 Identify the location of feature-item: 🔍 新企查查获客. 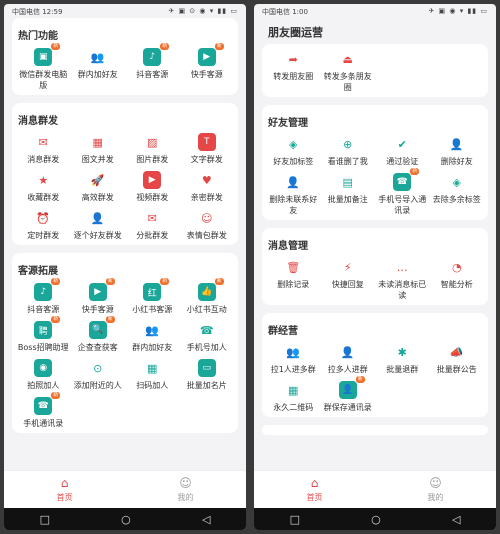
(98, 334).